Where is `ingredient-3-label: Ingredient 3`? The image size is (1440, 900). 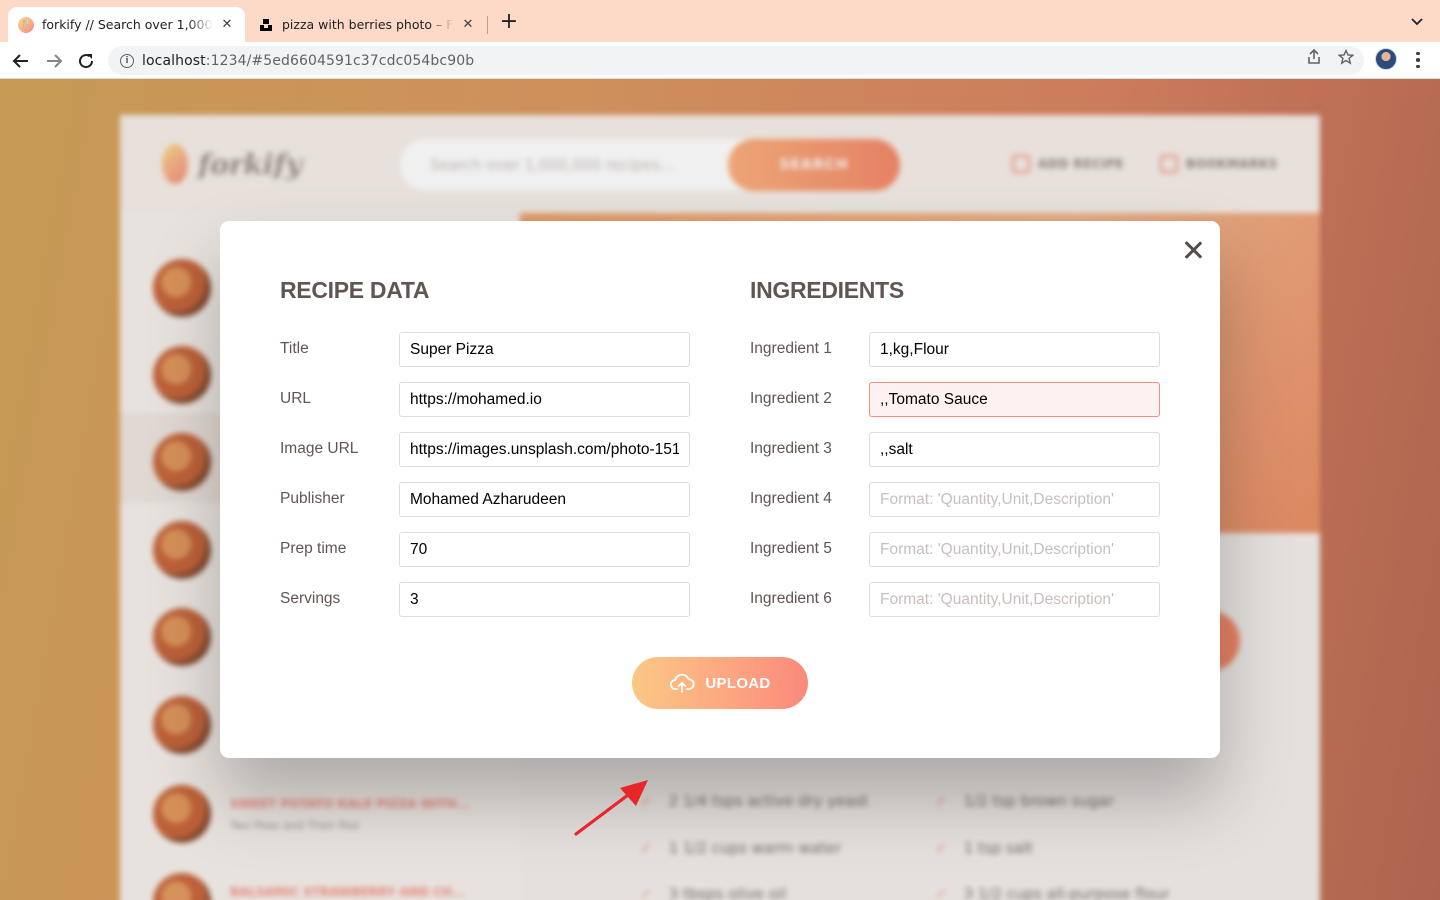
ingredient-3-label: Ingredient 3 is located at coordinates (791, 448).